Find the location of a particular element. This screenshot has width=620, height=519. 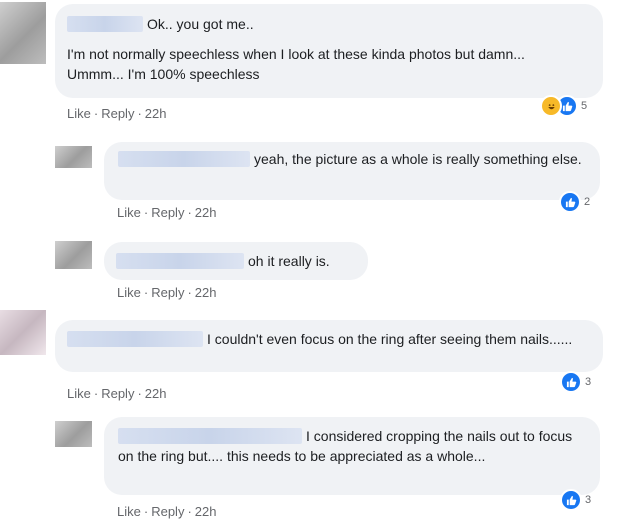

reaction-summary: 2 is located at coordinates (574, 202).